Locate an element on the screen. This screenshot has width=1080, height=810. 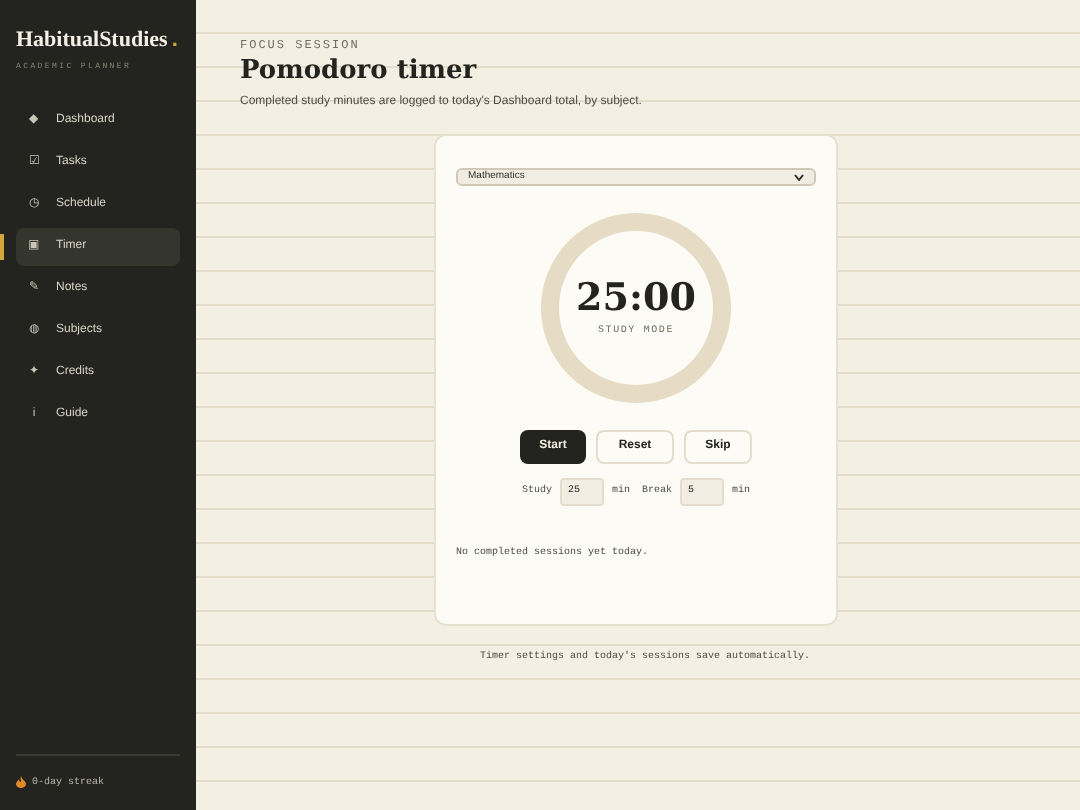
active-indicator is located at coordinates (2, 246).